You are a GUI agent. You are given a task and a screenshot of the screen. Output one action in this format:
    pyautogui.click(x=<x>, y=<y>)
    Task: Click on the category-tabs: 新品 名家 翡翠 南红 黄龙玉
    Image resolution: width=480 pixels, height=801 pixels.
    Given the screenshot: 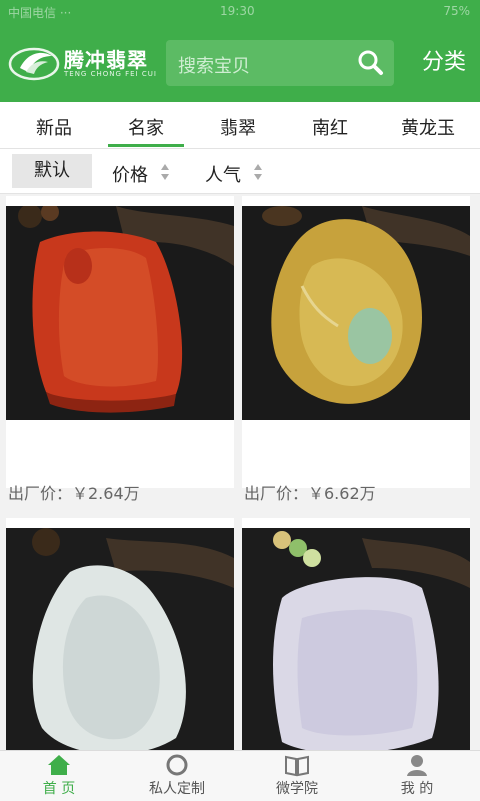 What is the action you would take?
    pyautogui.click(x=240, y=125)
    